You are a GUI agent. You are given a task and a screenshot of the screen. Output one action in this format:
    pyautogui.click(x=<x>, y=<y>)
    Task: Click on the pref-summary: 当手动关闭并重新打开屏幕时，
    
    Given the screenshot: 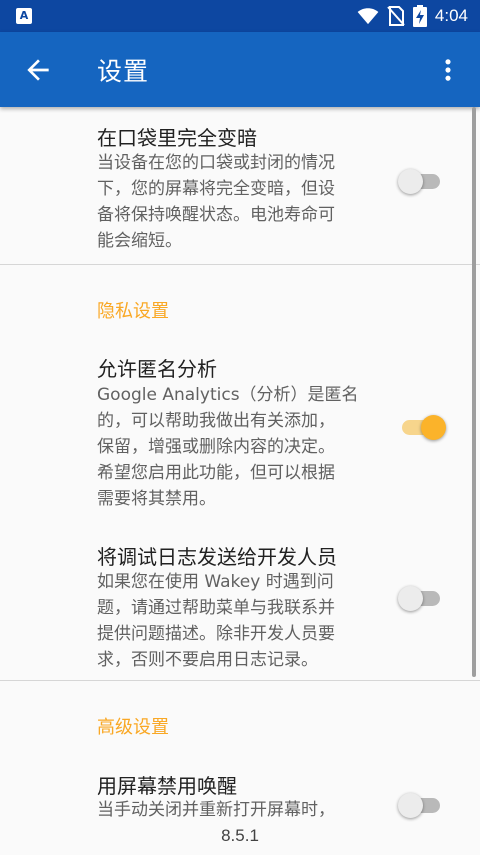 What is the action you would take?
    pyautogui.click(x=216, y=810)
    